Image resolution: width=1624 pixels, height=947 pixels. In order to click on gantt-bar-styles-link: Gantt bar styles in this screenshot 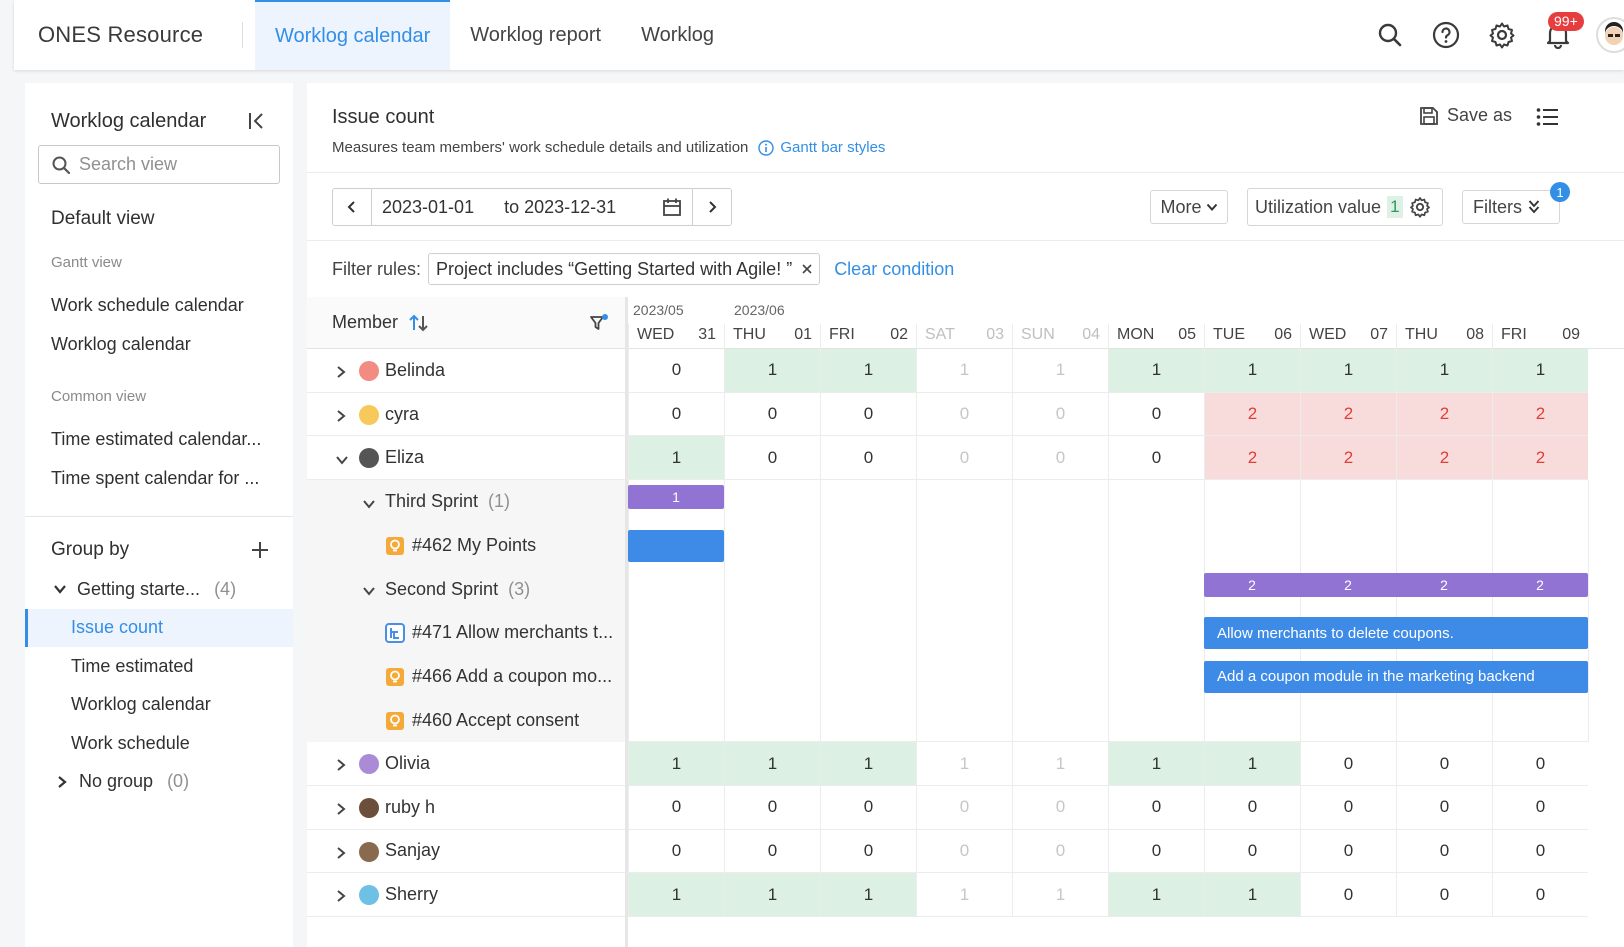, I will do `click(821, 147)`.